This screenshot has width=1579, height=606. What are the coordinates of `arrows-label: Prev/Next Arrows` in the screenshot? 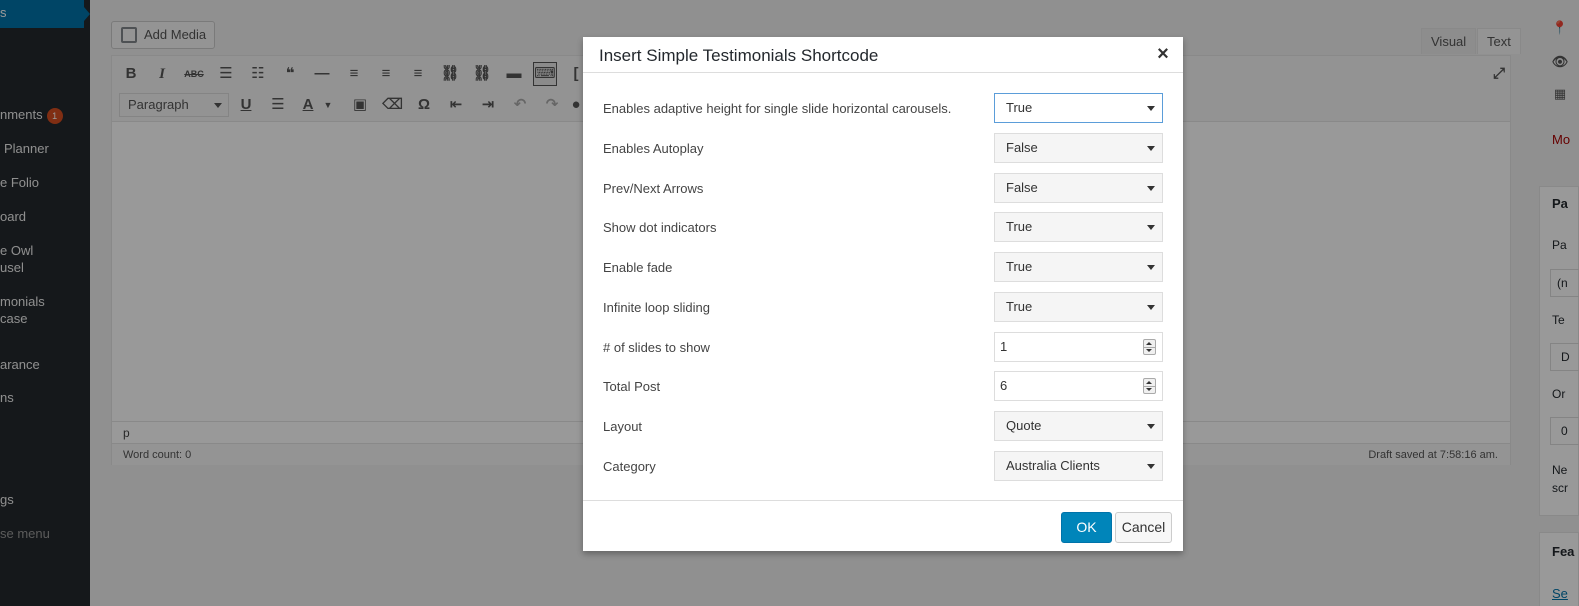 It's located at (653, 188).